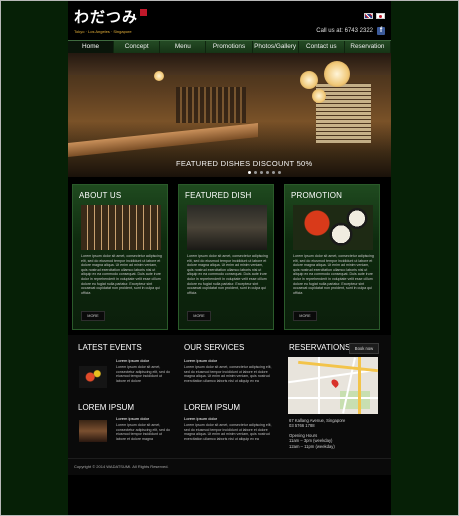 Image resolution: width=459 pixels, height=516 pixels. Describe the element at coordinates (322, 47) in the screenshot. I see `nav-item-contact: Contact us` at that location.